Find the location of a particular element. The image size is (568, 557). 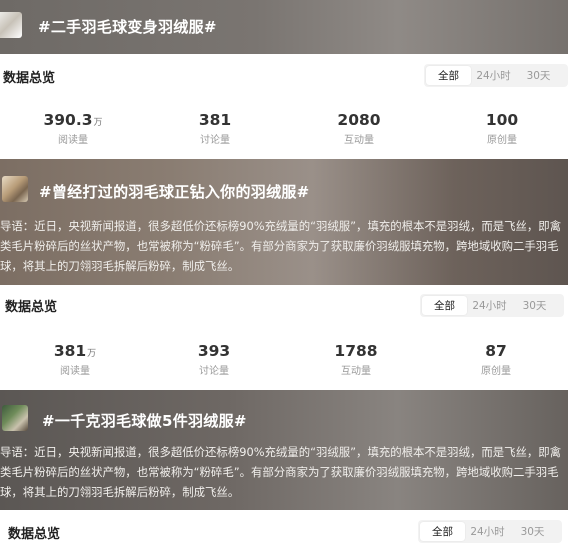

stat-value: 87 is located at coordinates (496, 351).